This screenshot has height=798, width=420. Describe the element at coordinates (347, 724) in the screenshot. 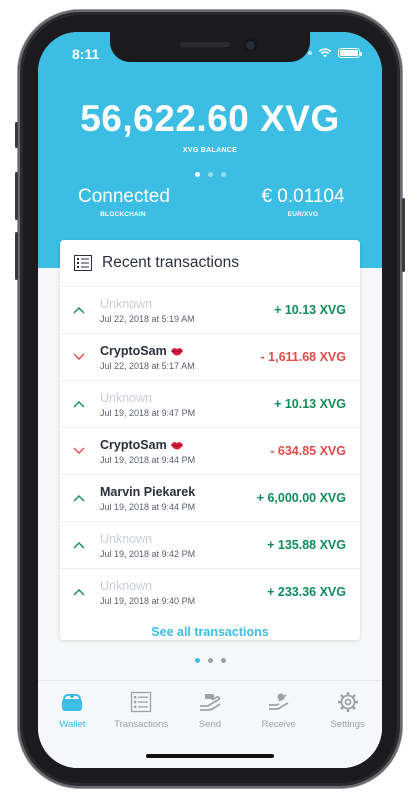

I see `tab-label: Settings` at that location.